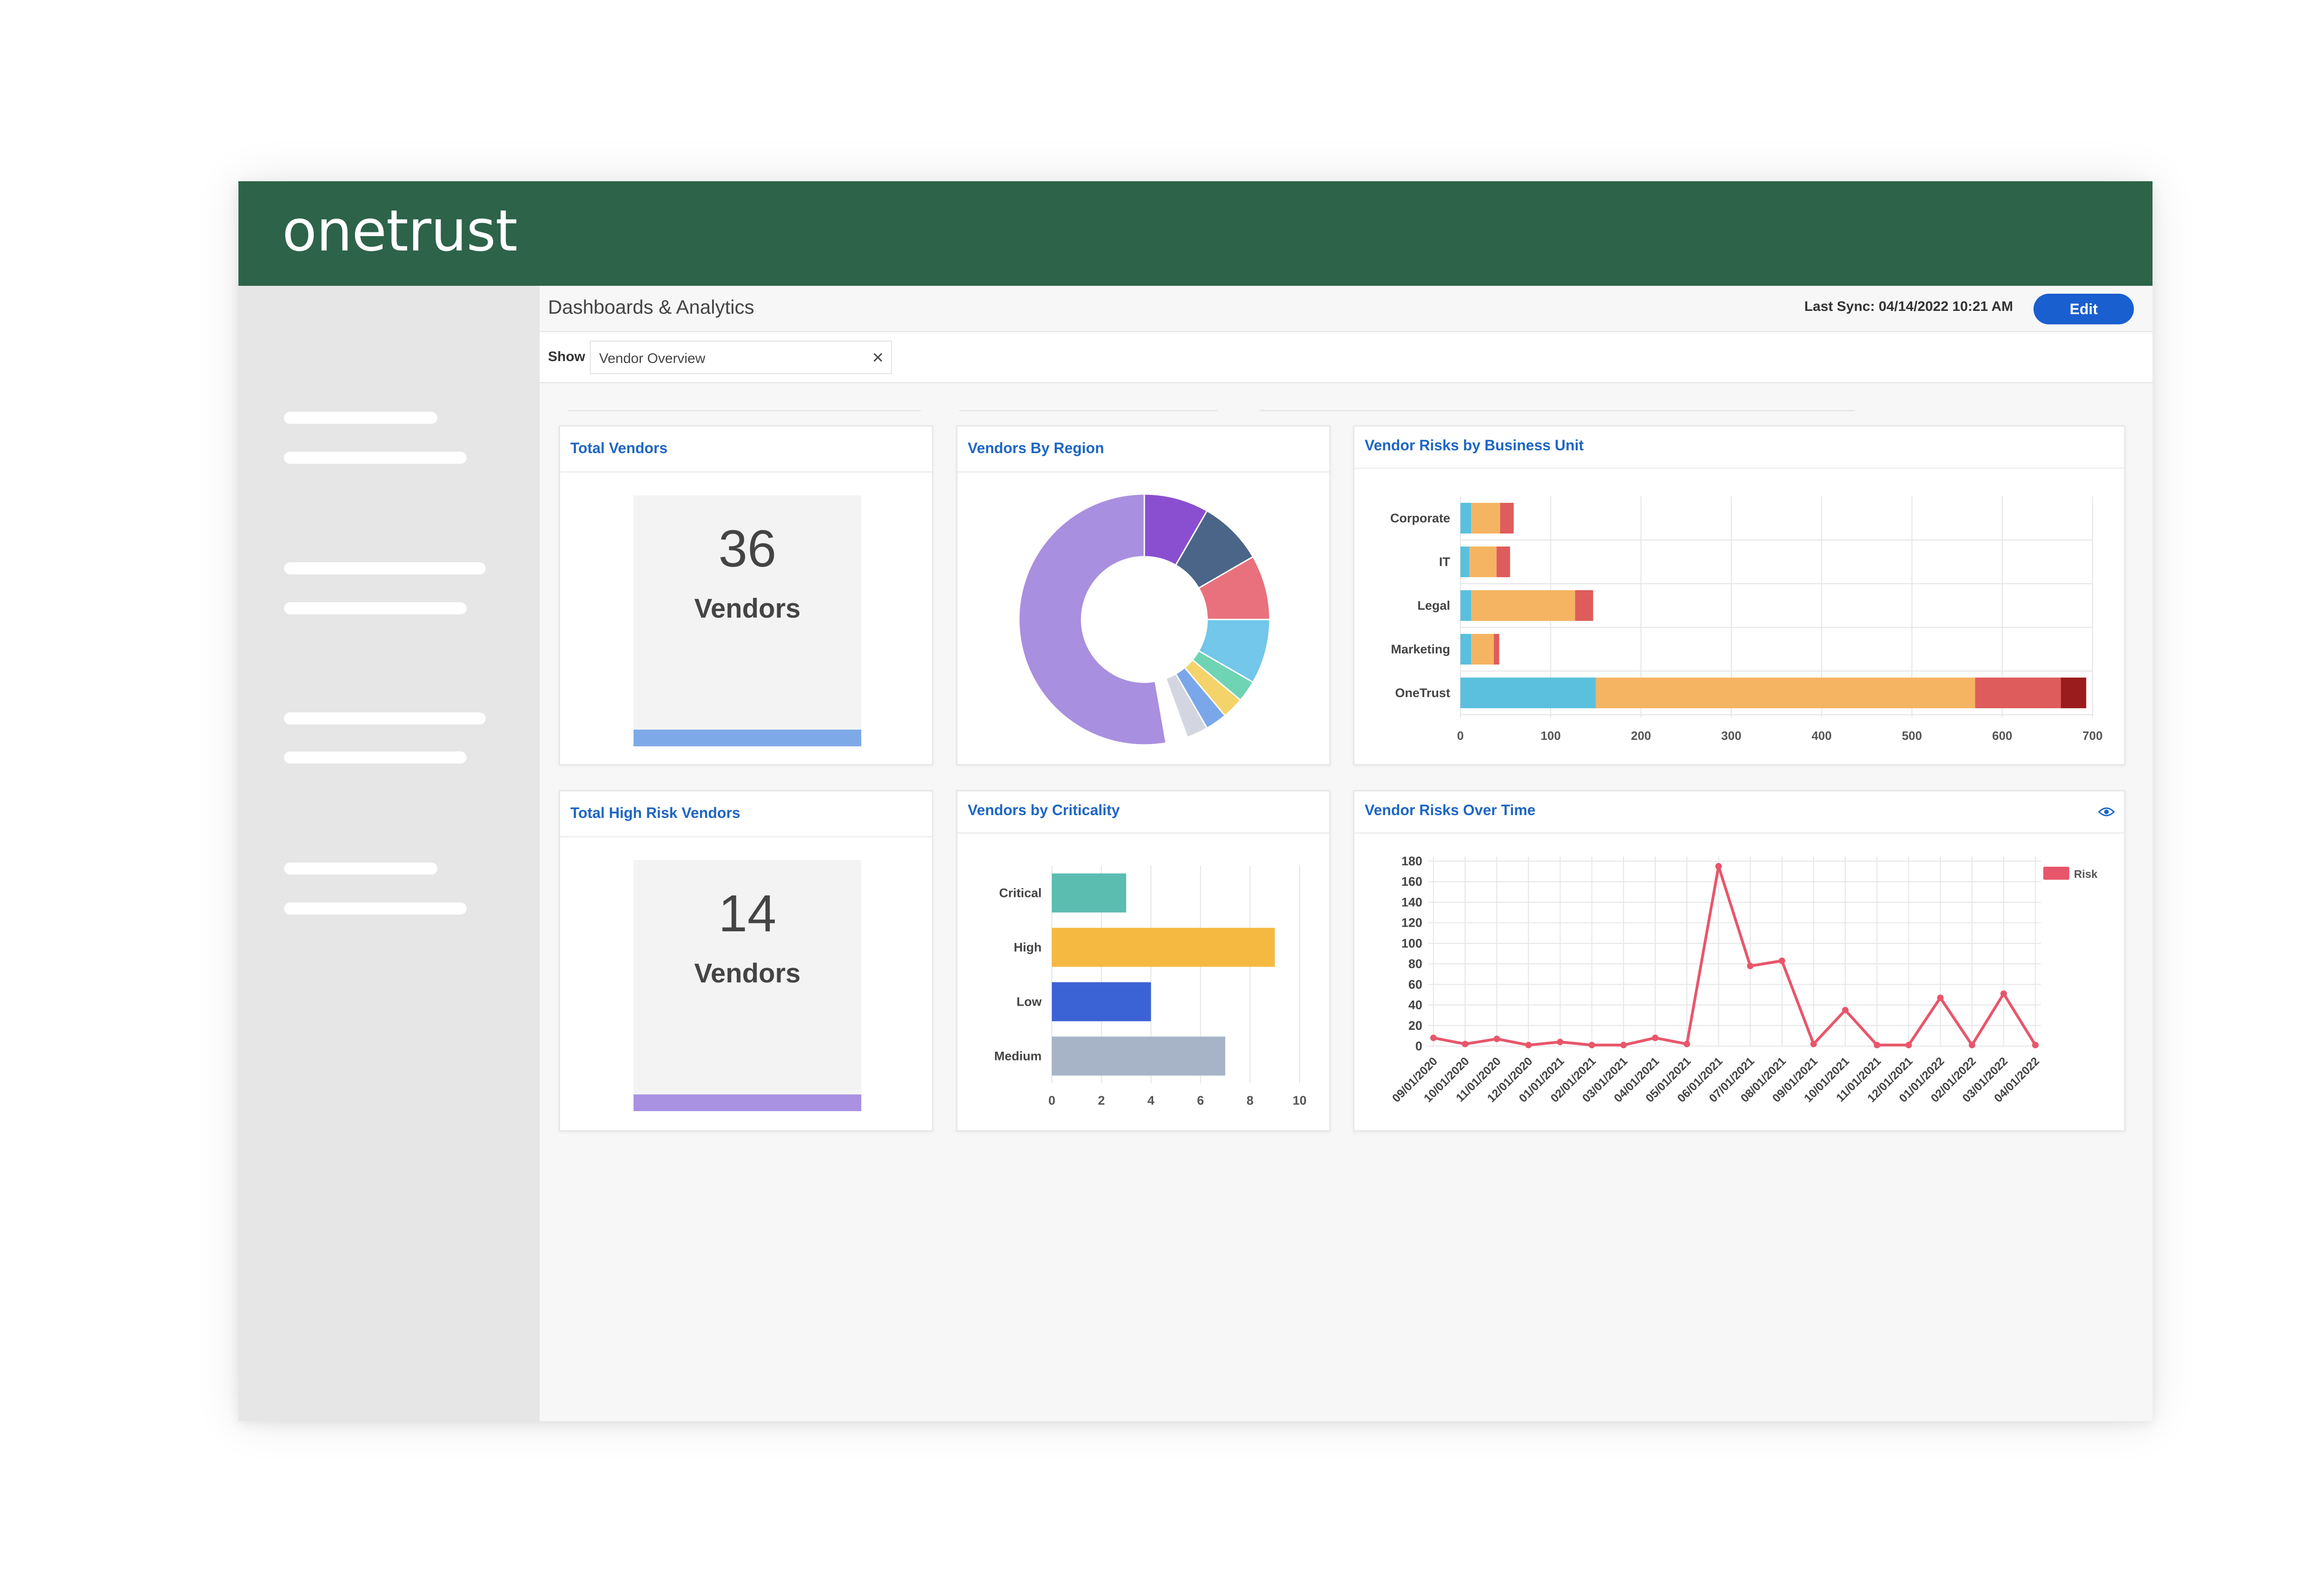 This screenshot has width=2324, height=1594. What do you see at coordinates (651, 307) in the screenshot?
I see `page-title: Dashboards & Analytics` at bounding box center [651, 307].